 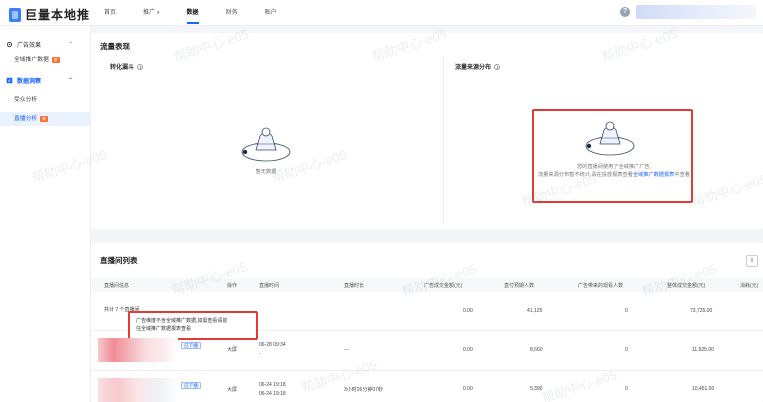 I want to click on row-divider, so click(x=427, y=370).